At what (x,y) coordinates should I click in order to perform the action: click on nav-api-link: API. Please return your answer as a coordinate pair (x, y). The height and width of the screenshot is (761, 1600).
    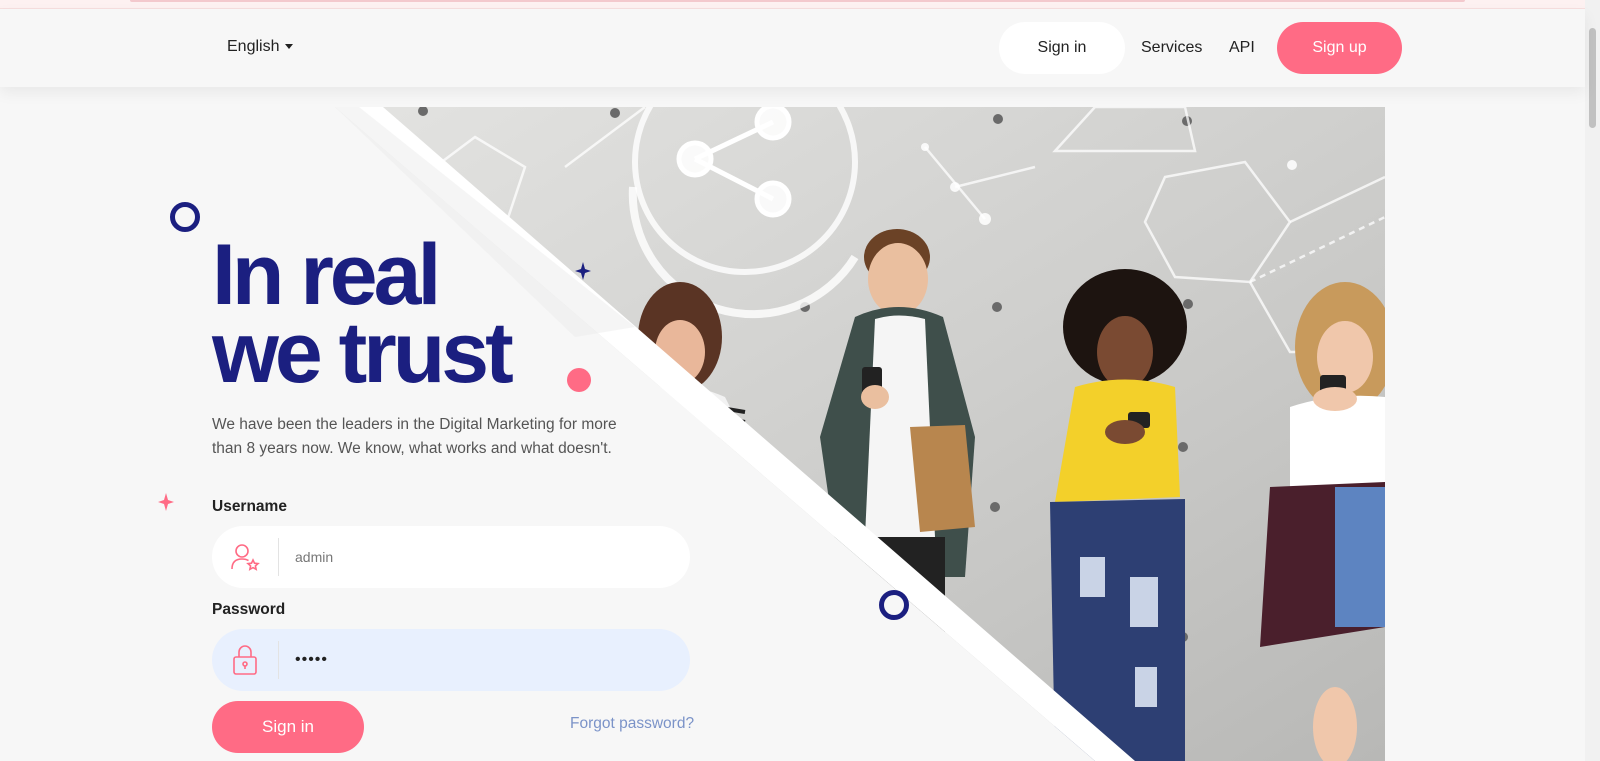
    Looking at the image, I should click on (1242, 48).